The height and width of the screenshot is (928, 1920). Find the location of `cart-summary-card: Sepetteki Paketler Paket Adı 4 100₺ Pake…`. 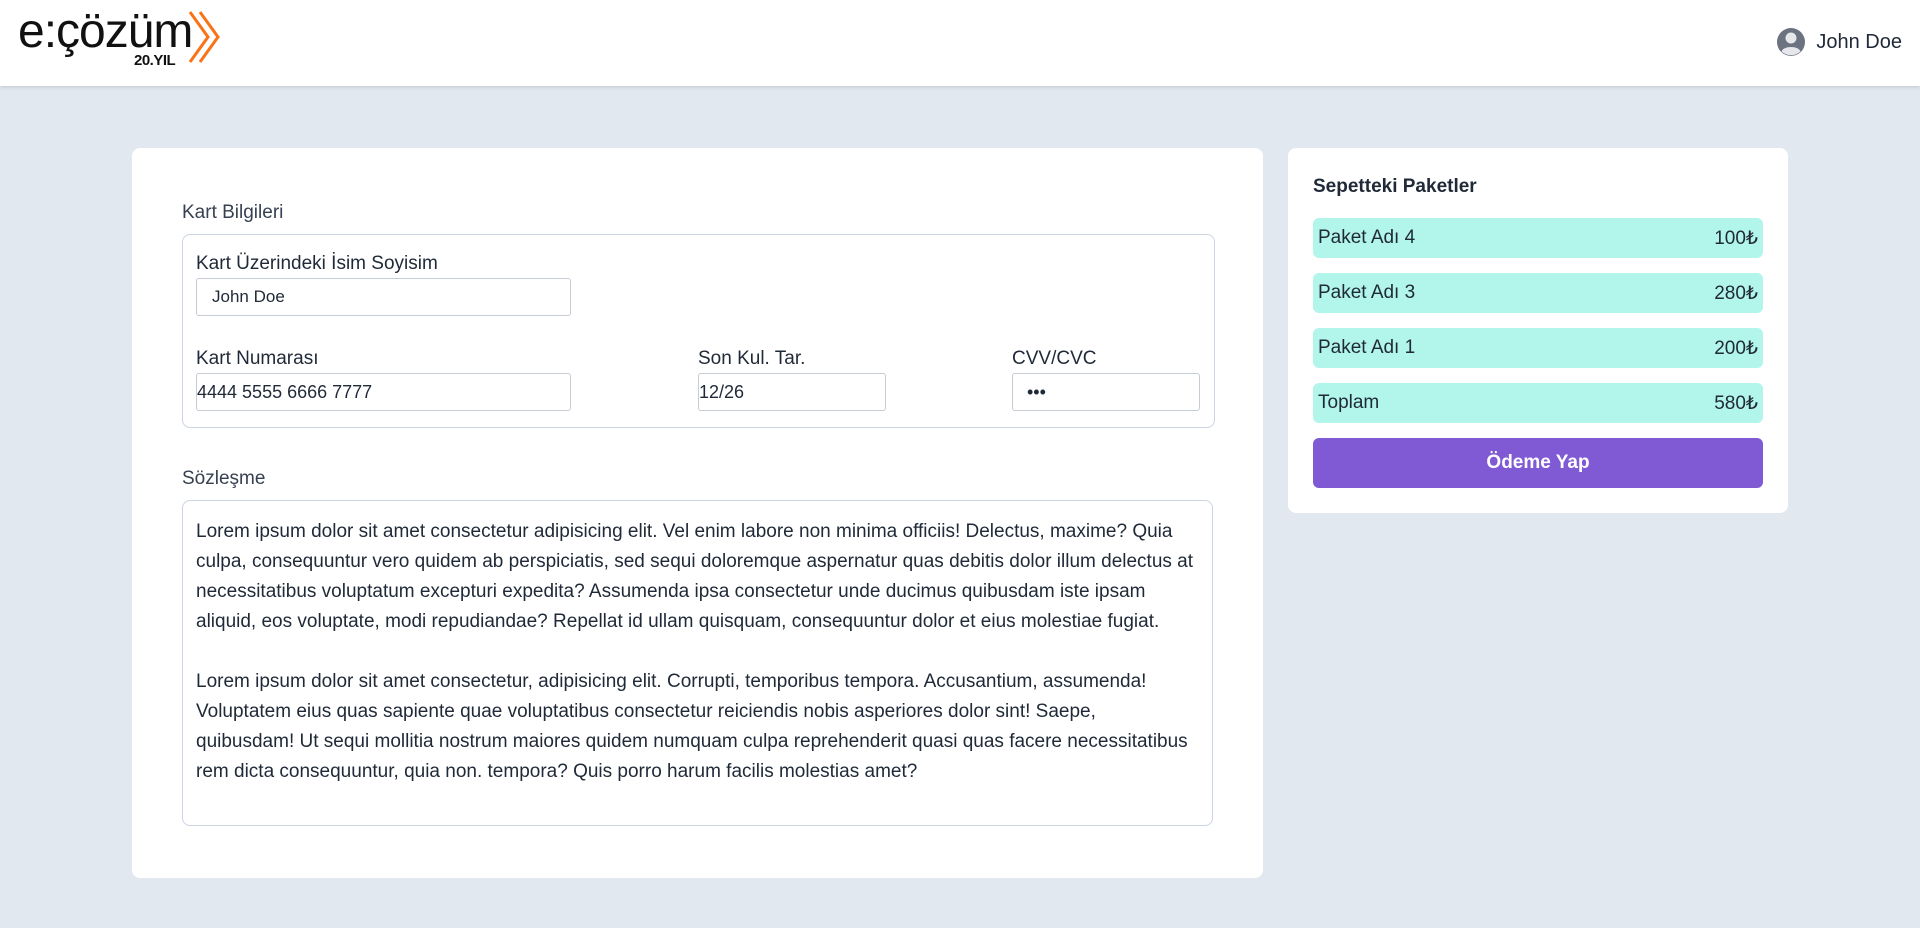

cart-summary-card: Sepetteki Paketler Paket Adı 4 100₺ Pake… is located at coordinates (1538, 330).